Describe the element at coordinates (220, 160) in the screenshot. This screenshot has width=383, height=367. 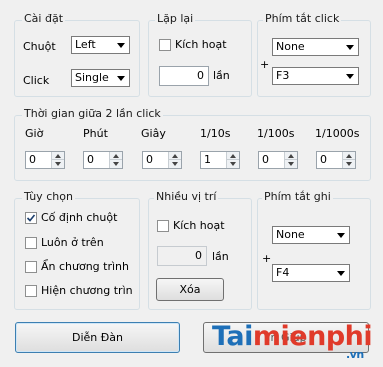
I see `interval-tenths-spinner: 1` at that location.